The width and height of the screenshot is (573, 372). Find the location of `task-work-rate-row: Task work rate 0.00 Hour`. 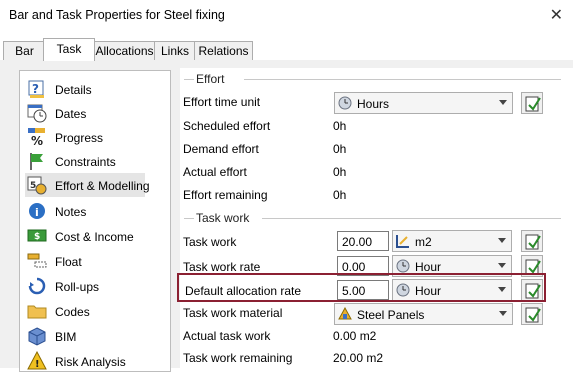

task-work-rate-row: Task work rate 0.00 Hour is located at coordinates (376, 265).